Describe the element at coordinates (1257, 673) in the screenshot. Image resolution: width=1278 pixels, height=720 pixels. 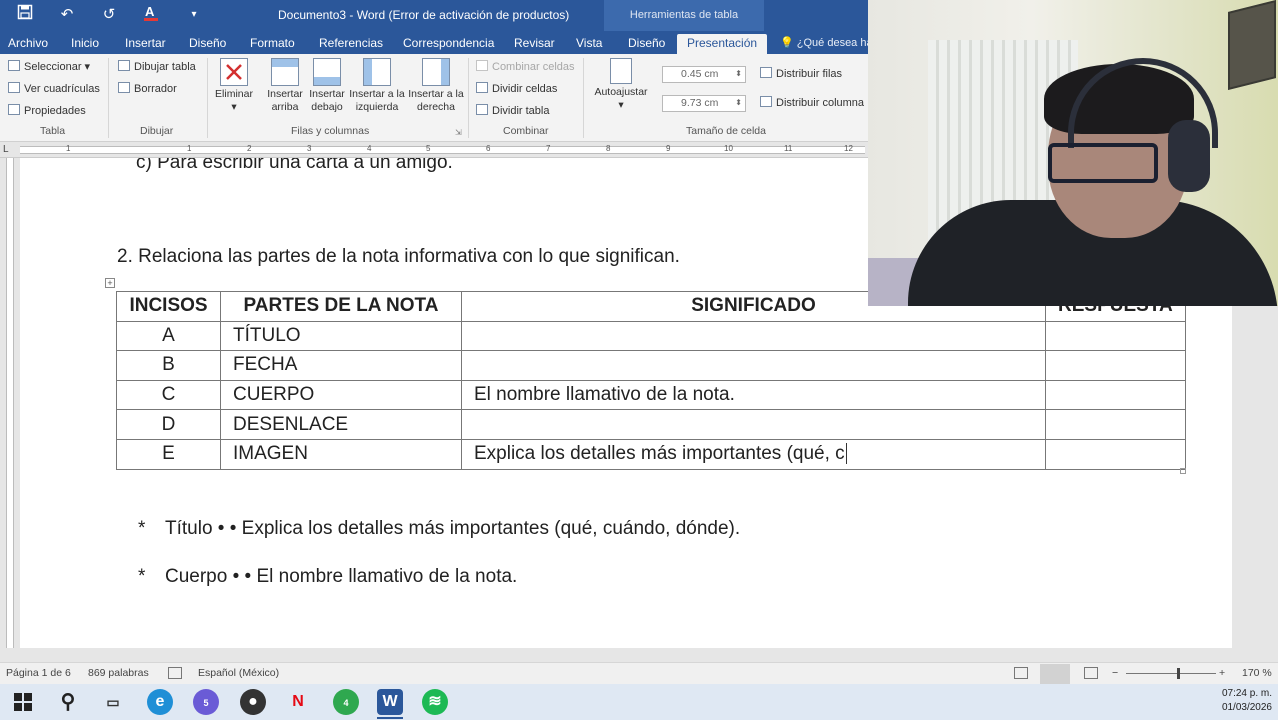
I see `zoom-level: 170 %` at that location.